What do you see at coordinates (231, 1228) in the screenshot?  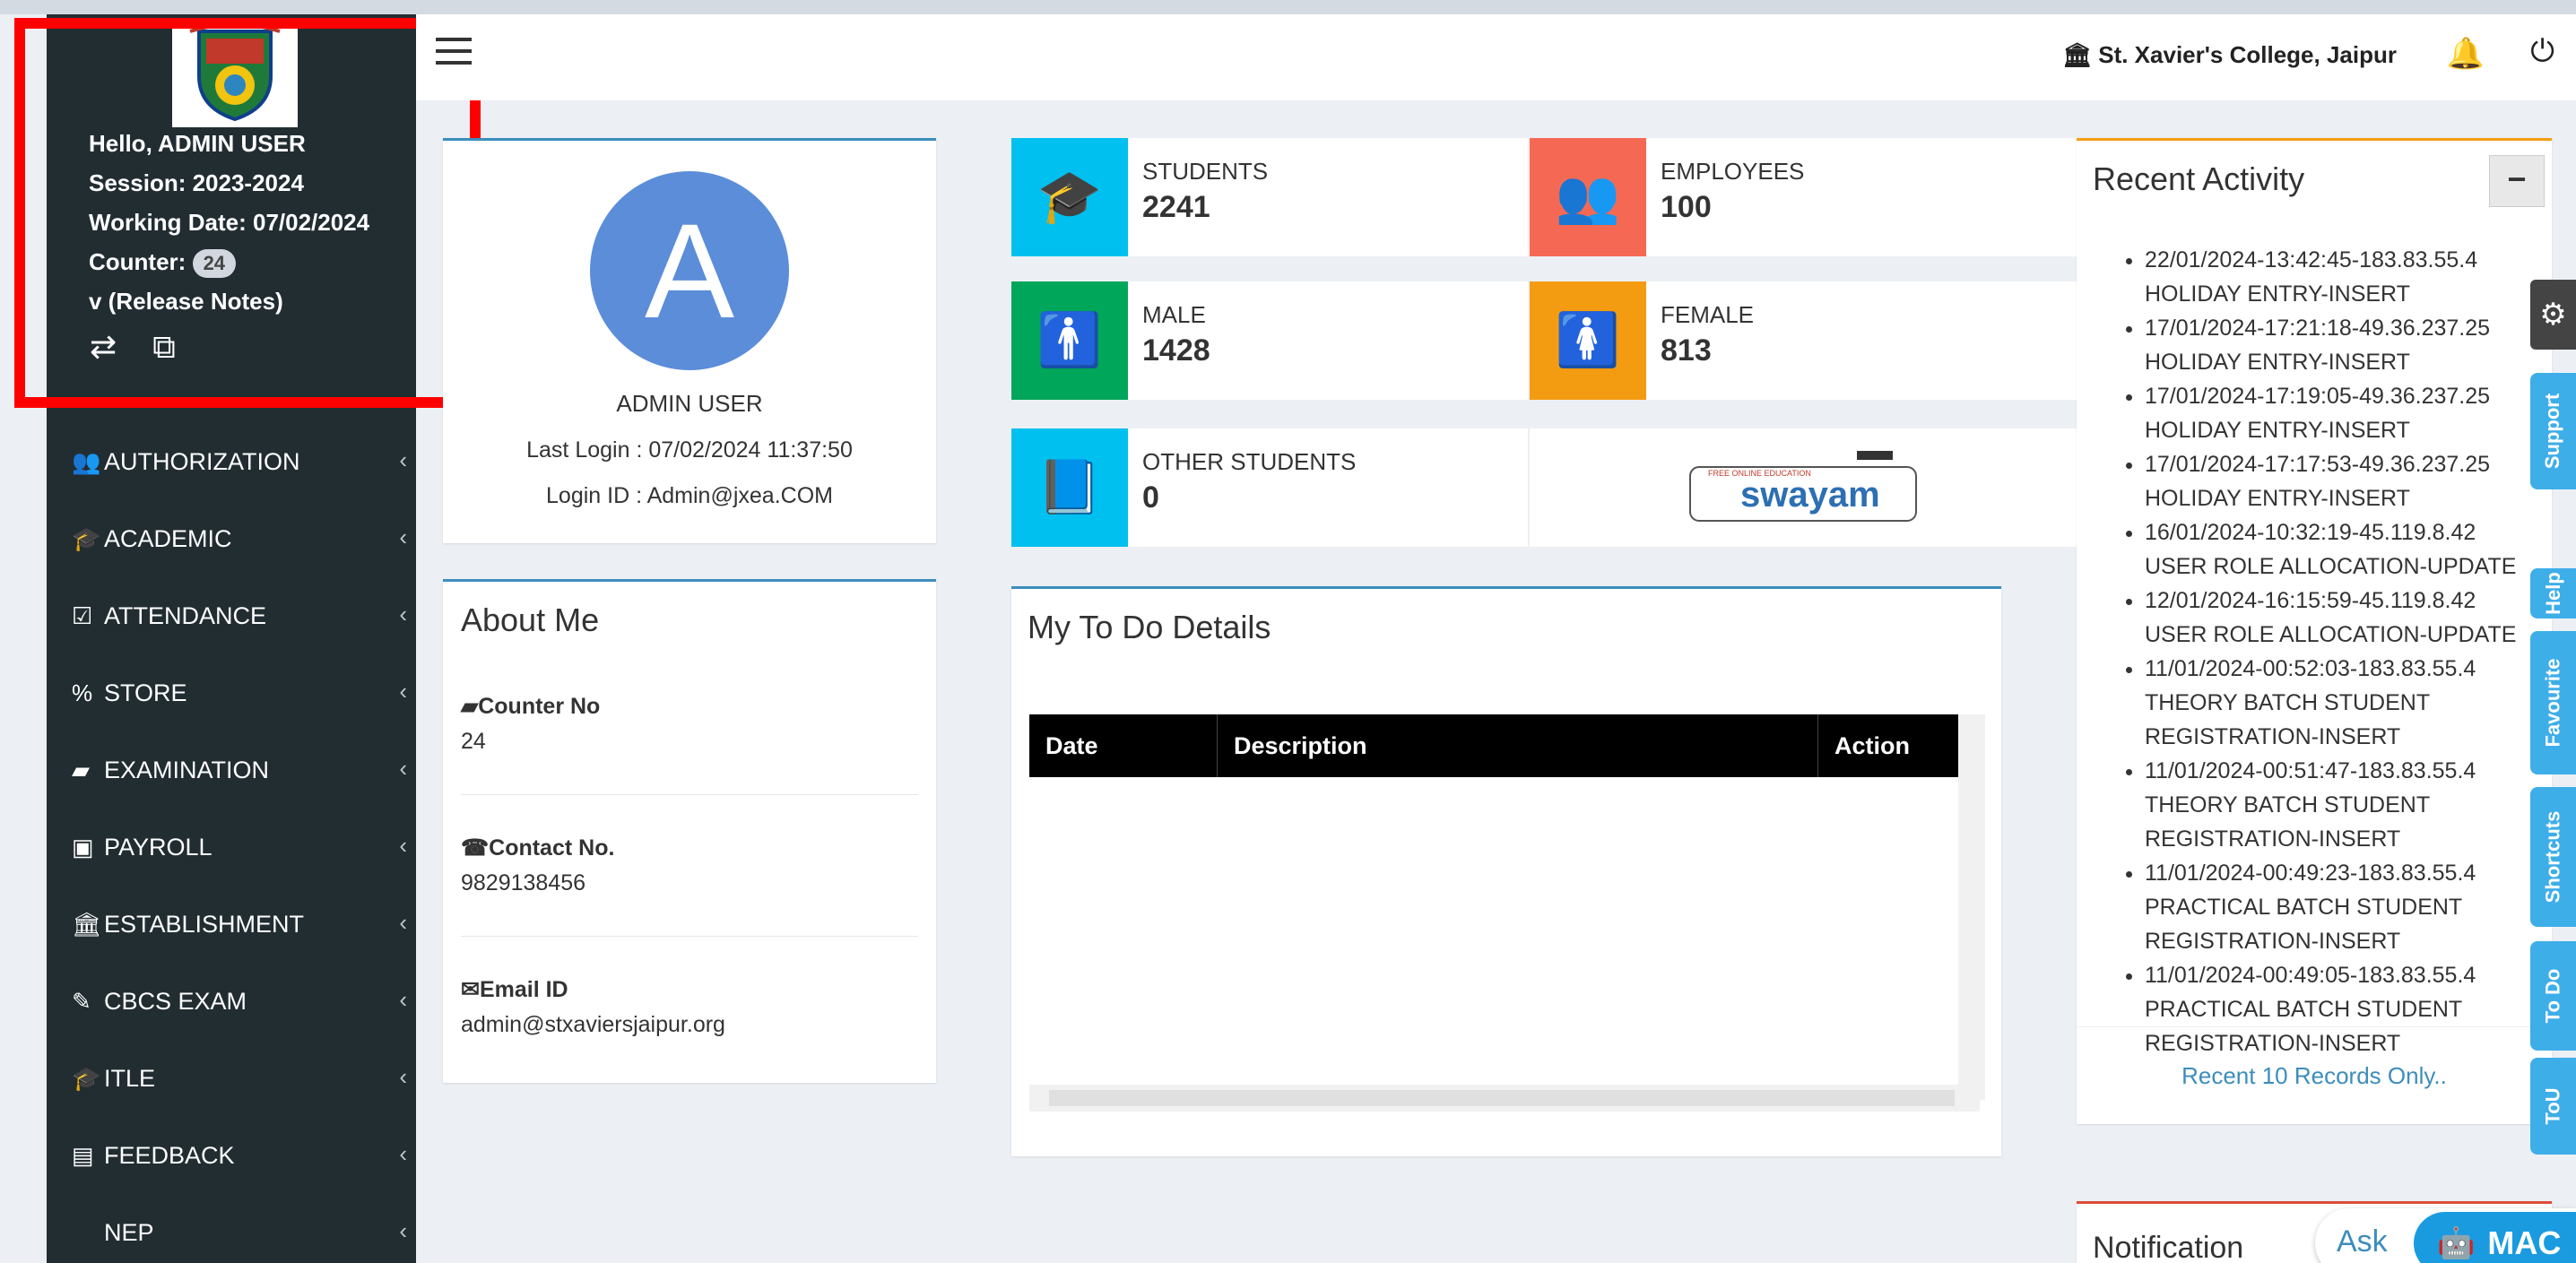 I see `sidebar-item-nep: NEP ‹` at bounding box center [231, 1228].